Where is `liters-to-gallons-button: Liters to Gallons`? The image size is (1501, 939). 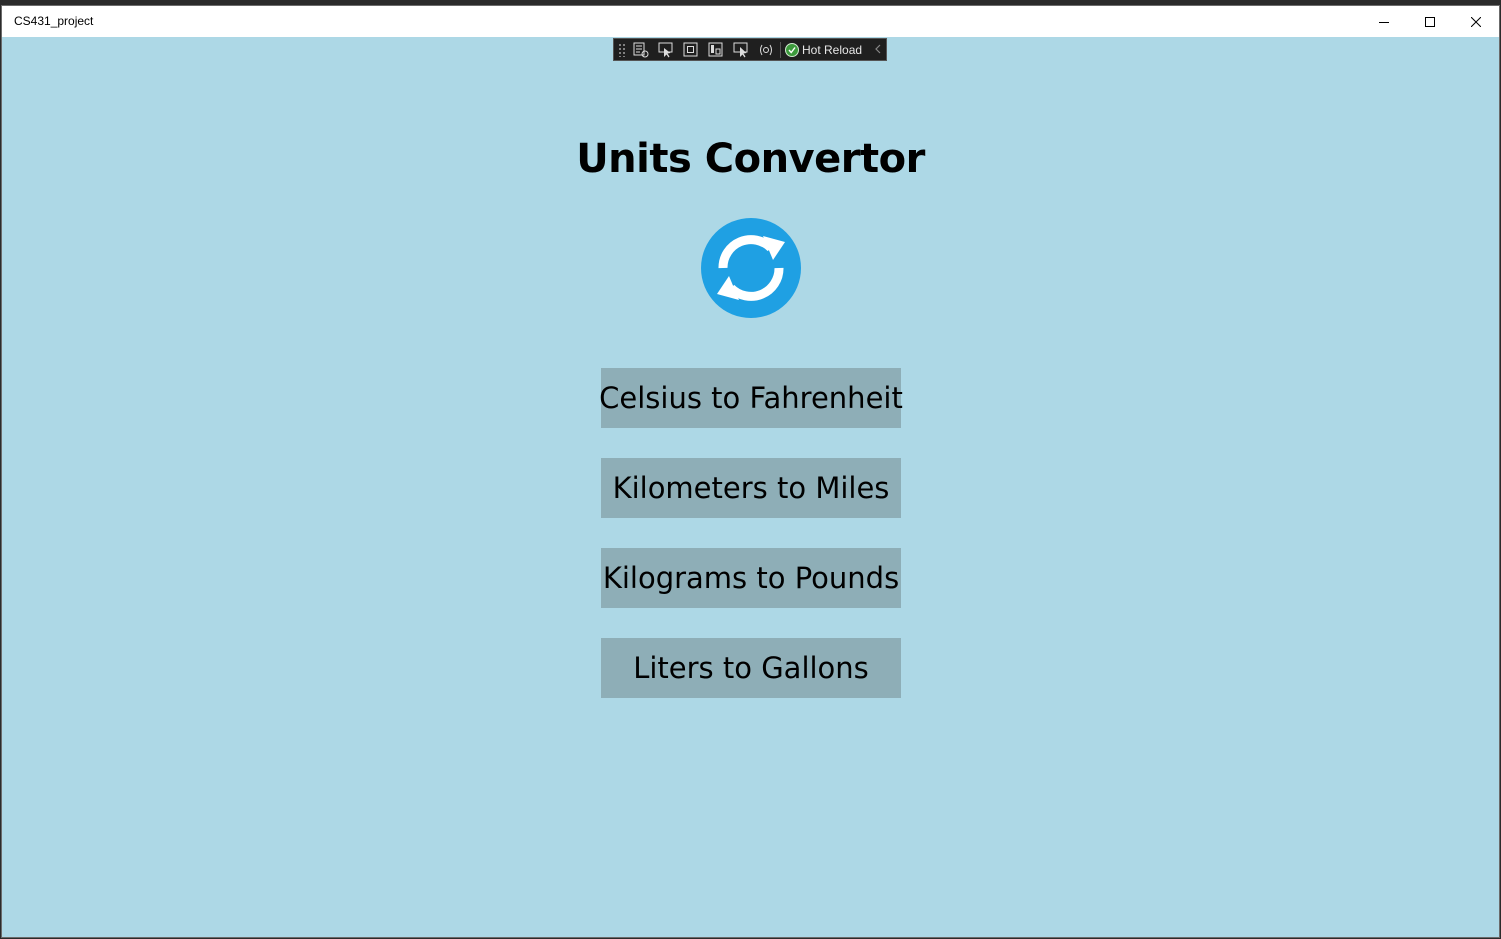 liters-to-gallons-button: Liters to Gallons is located at coordinates (751, 668).